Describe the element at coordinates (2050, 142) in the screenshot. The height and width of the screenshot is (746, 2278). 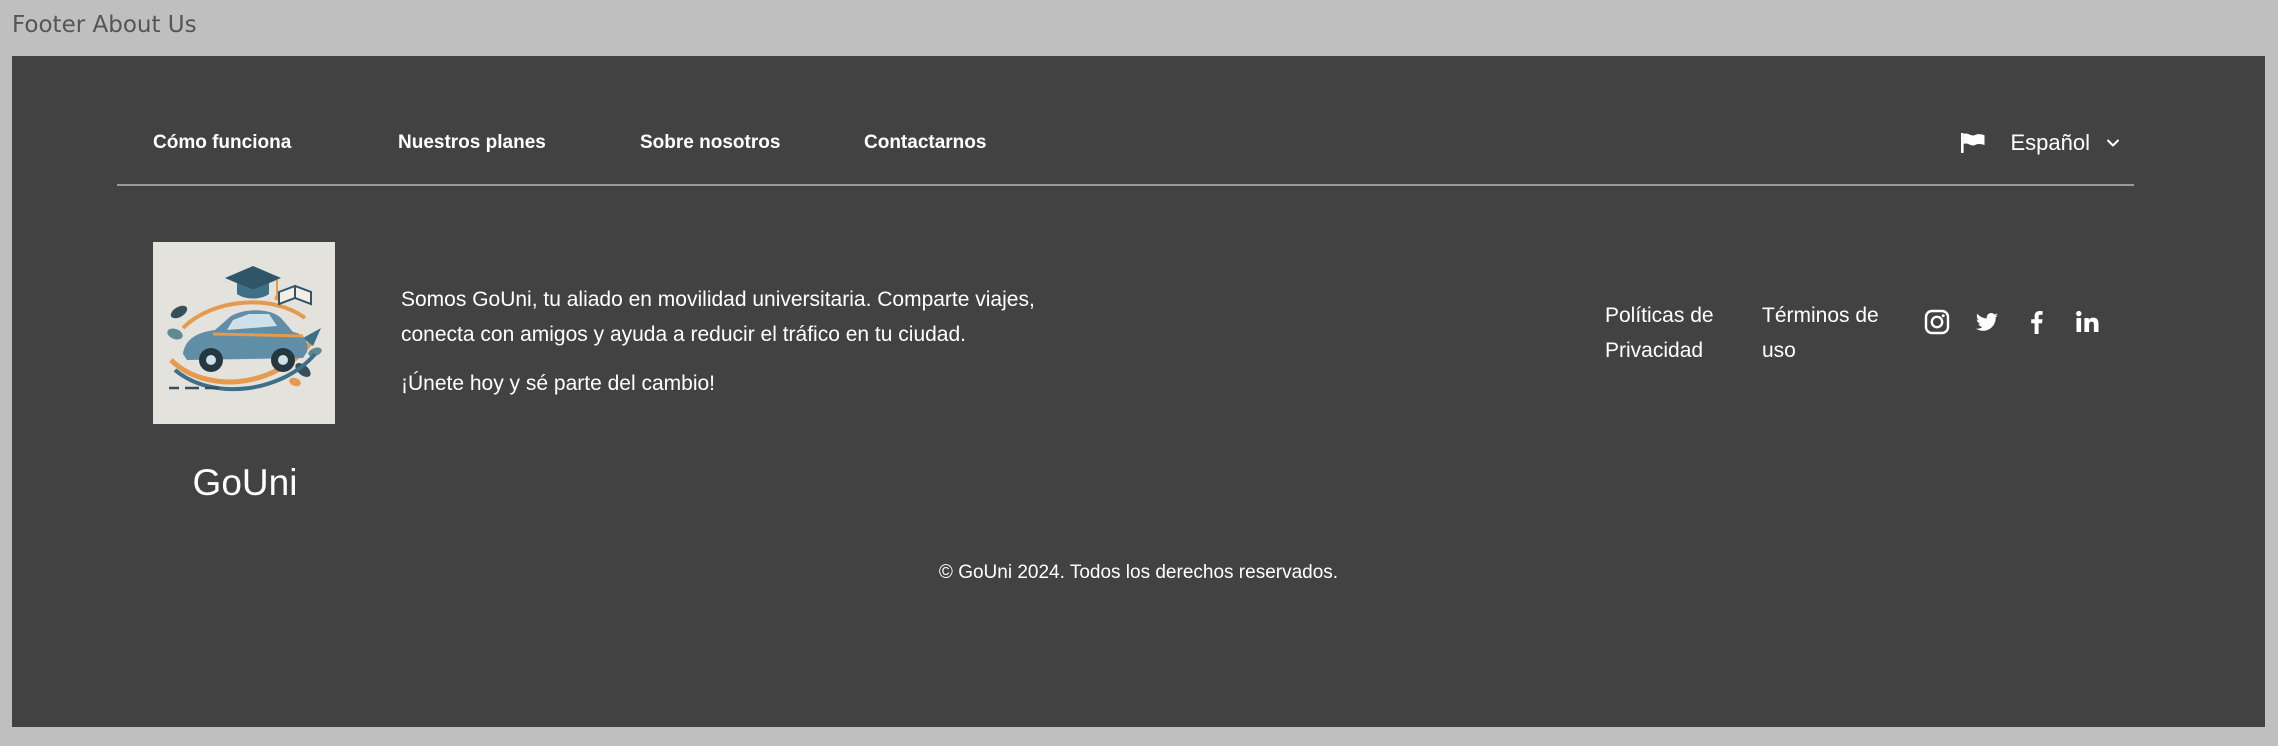
I see `language-label: Español` at that location.